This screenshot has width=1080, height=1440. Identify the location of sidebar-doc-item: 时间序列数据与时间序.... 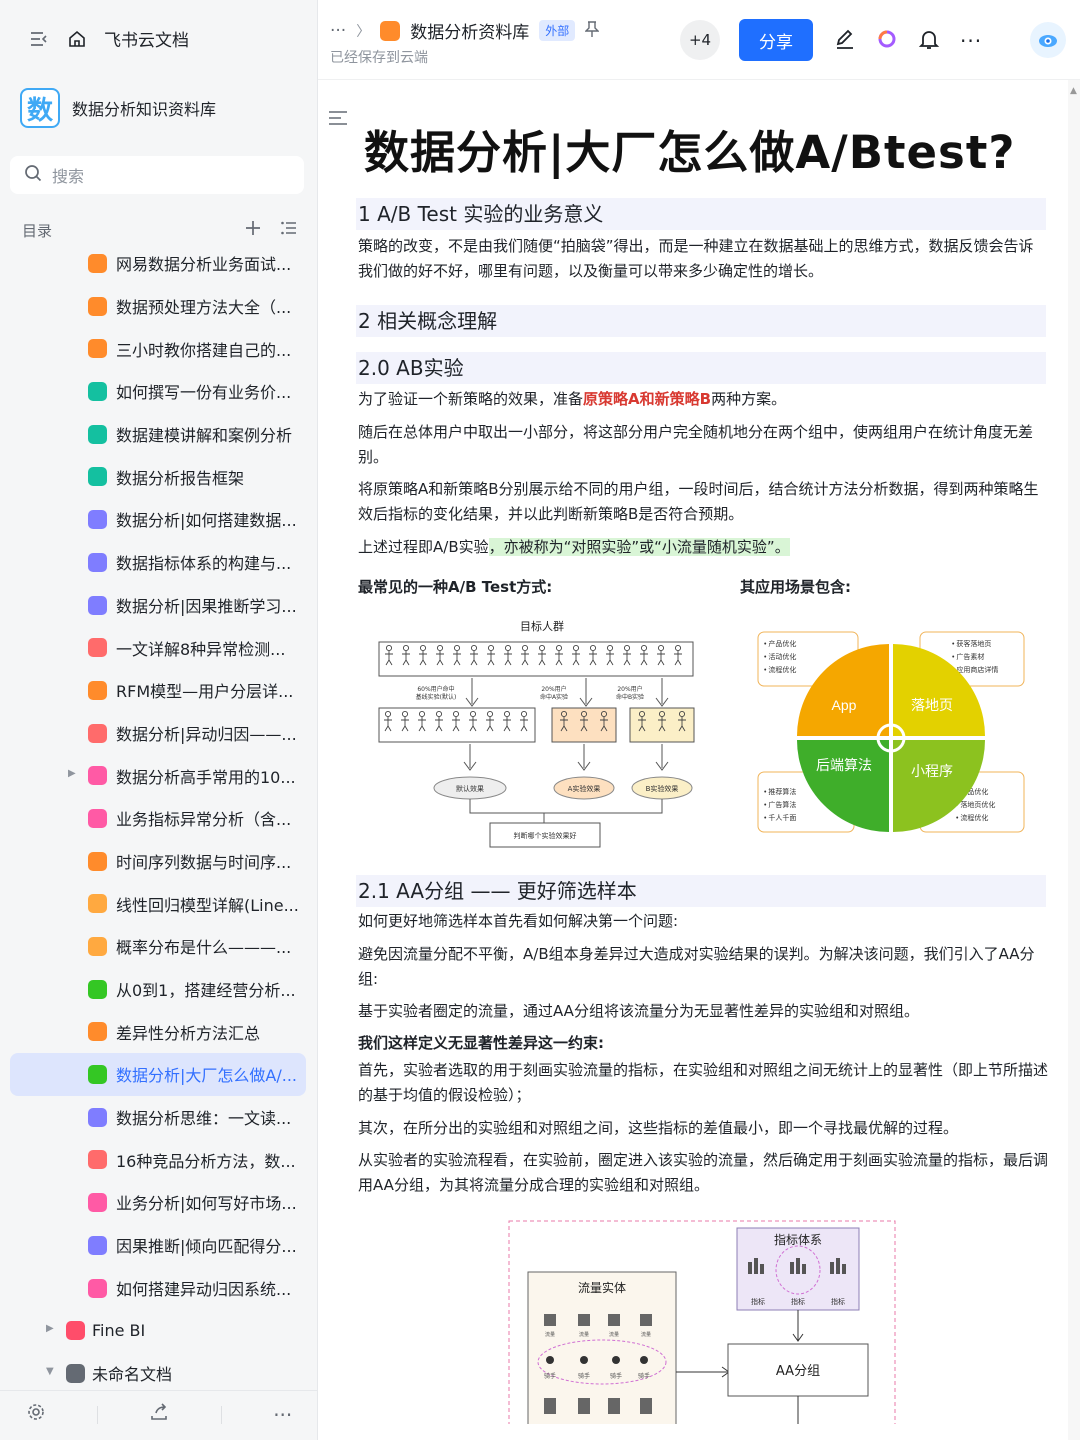
(158, 861).